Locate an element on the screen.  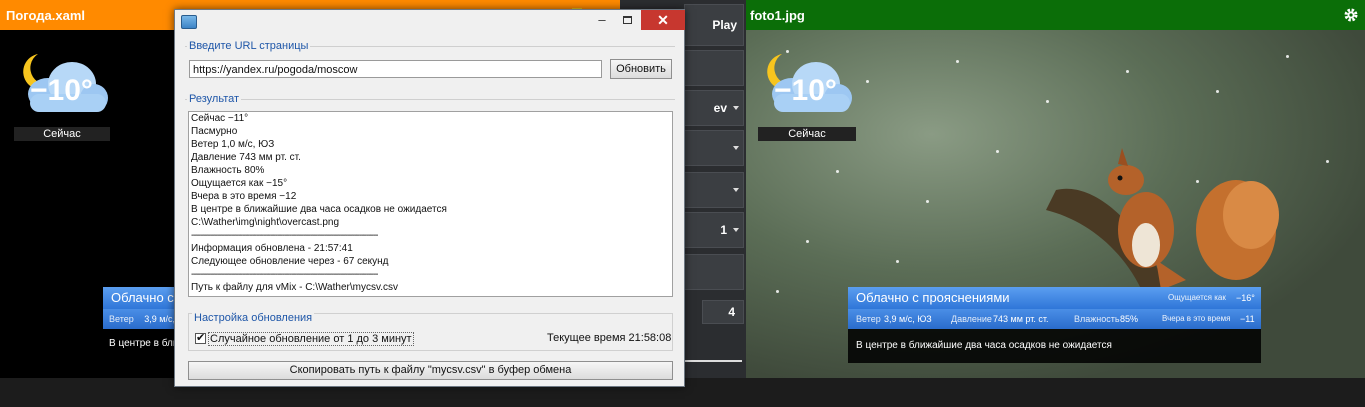
feels-value: −16° is located at coordinates (1245, 298).